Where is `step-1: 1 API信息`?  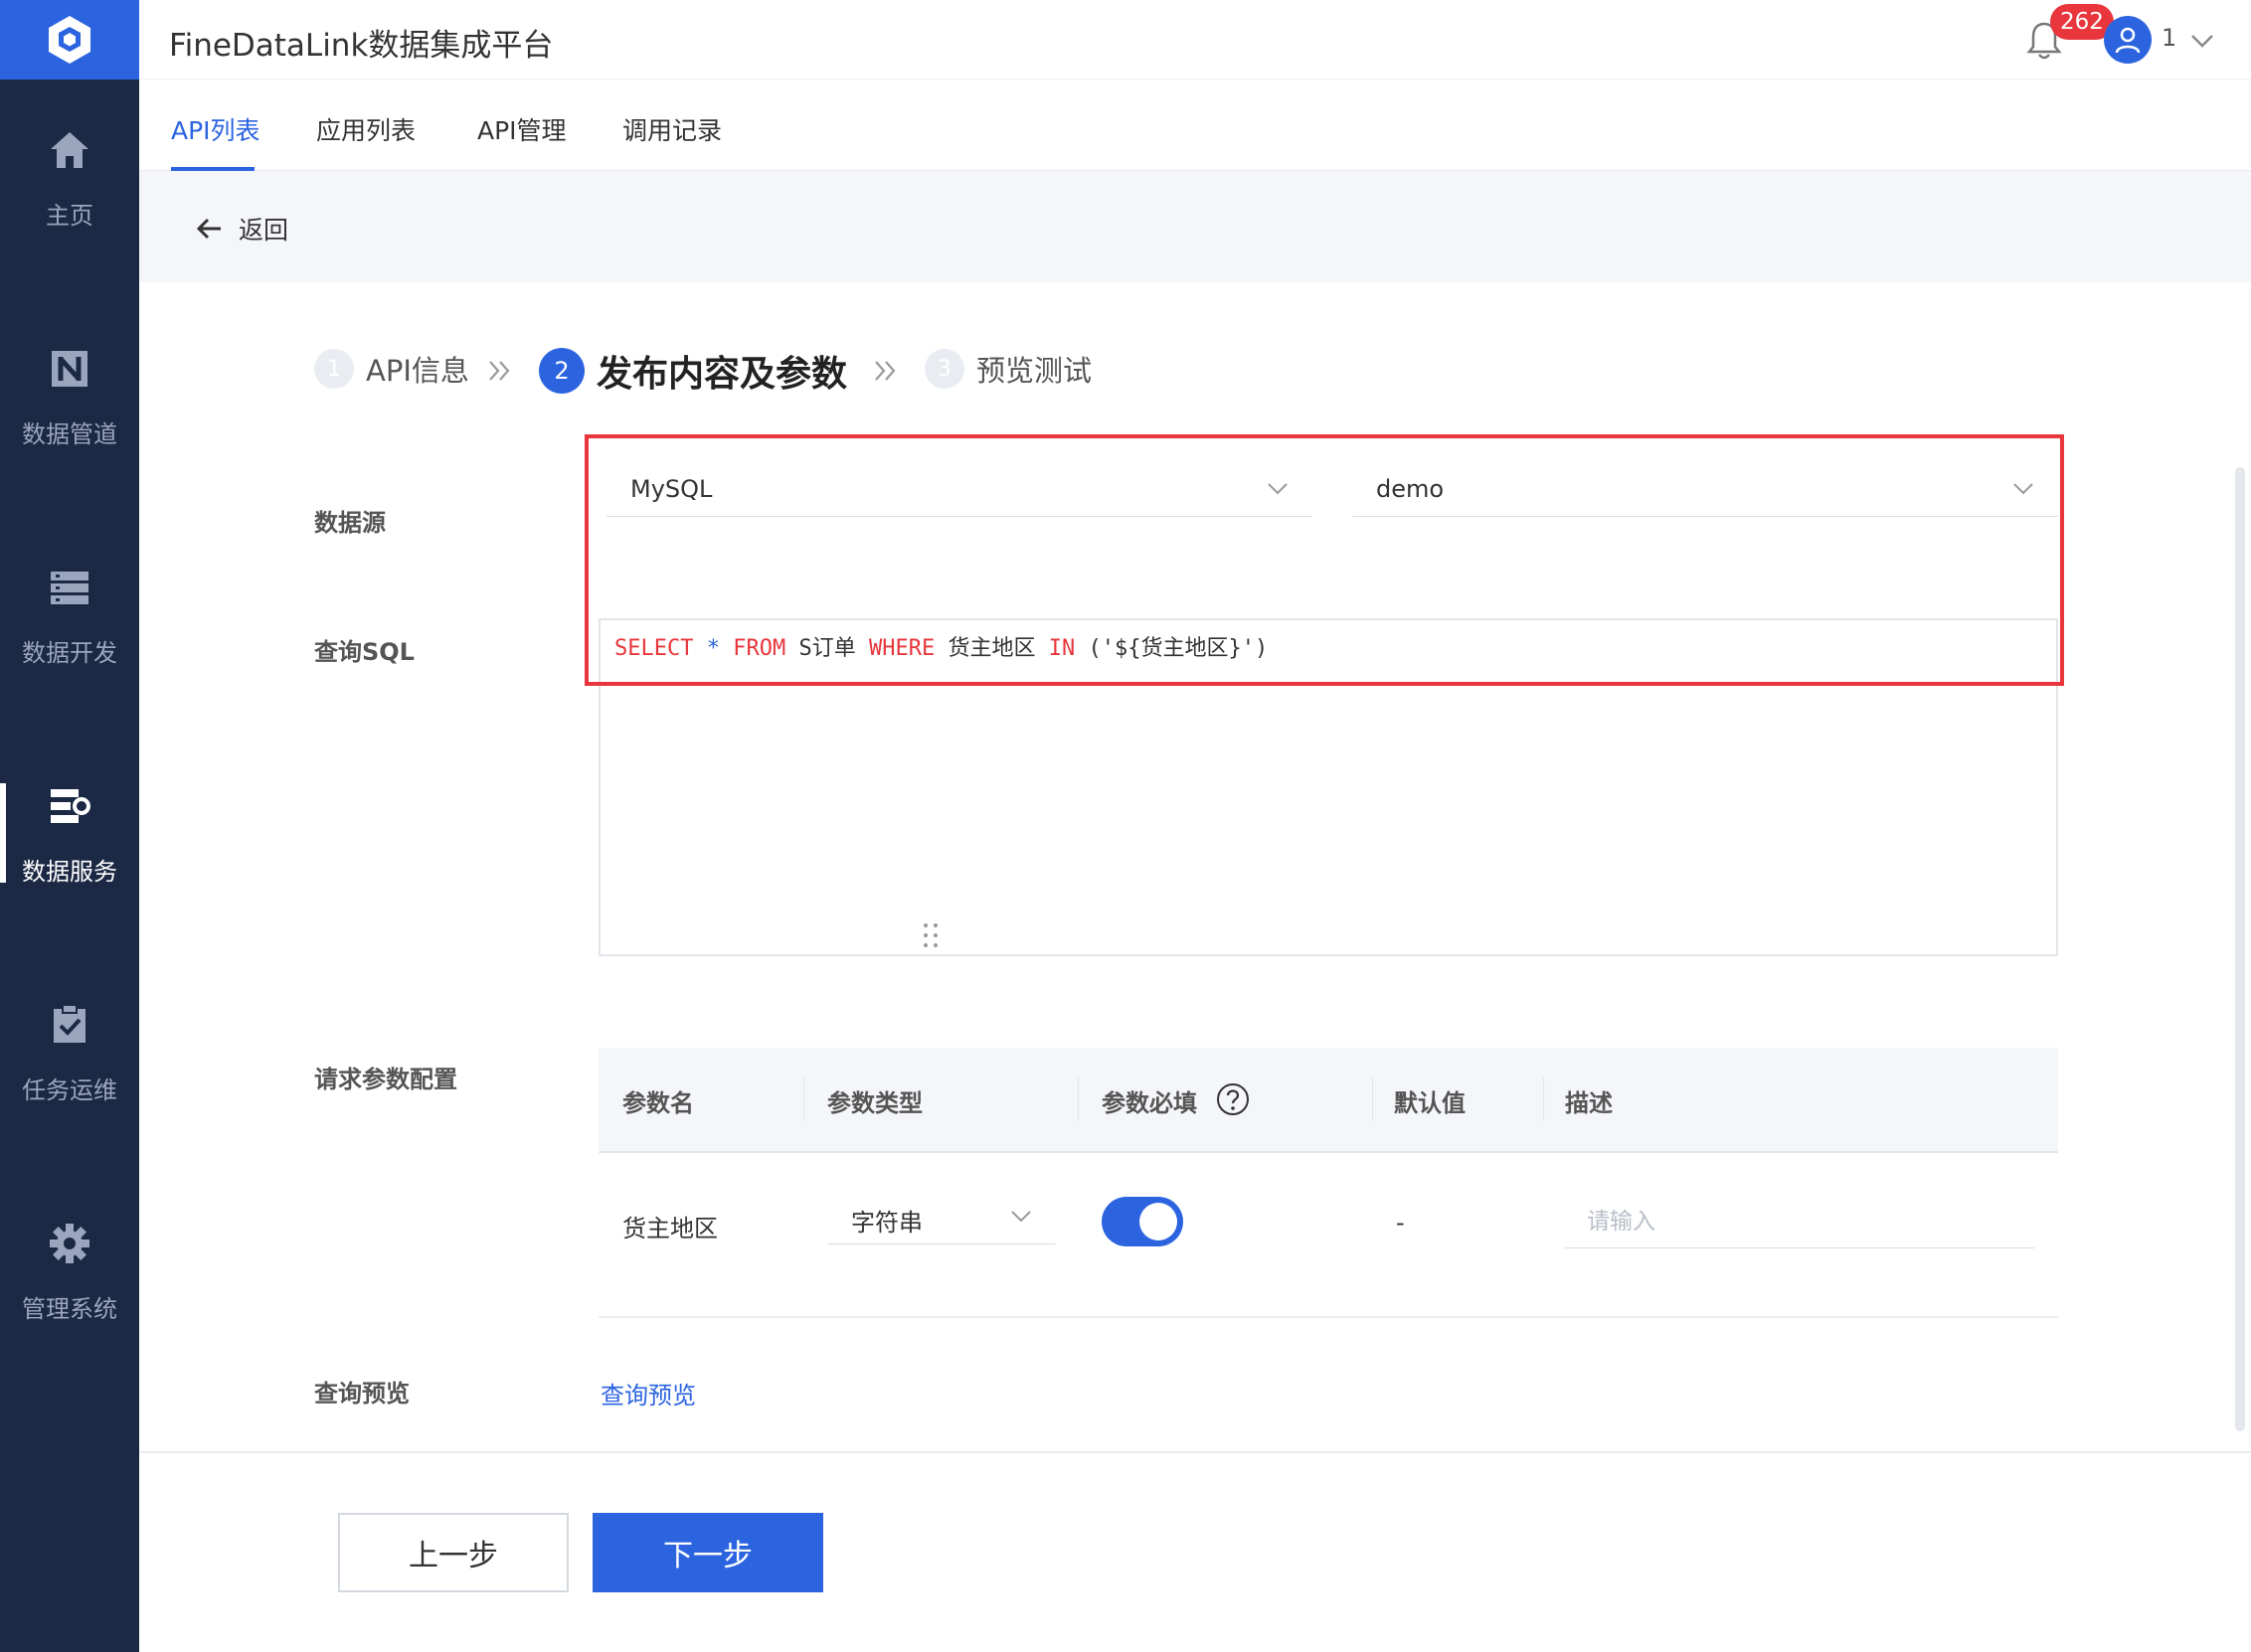 step-1: 1 API信息 is located at coordinates (391, 369).